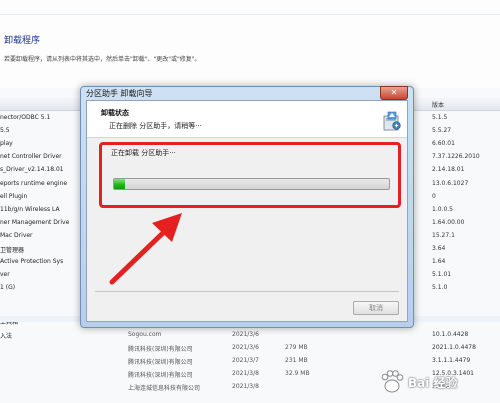  I want to click on program-date: 2021/3/7, so click(245, 360).